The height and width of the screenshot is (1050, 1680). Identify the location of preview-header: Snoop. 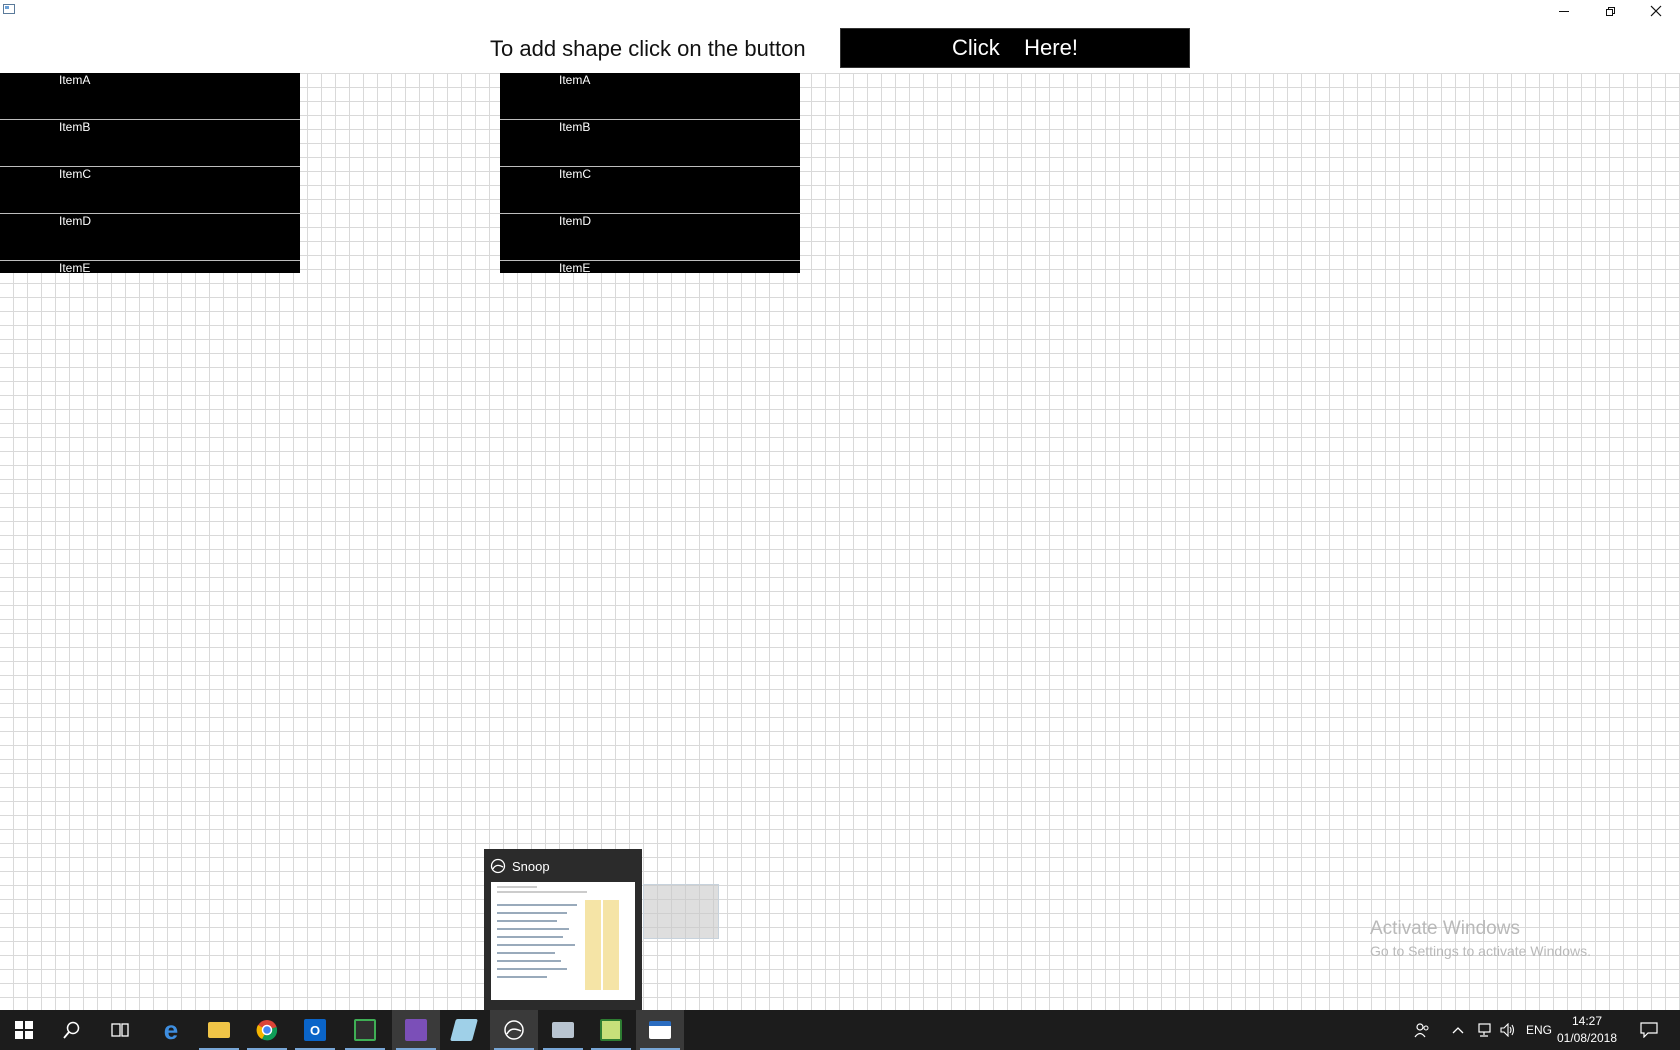
(520, 866).